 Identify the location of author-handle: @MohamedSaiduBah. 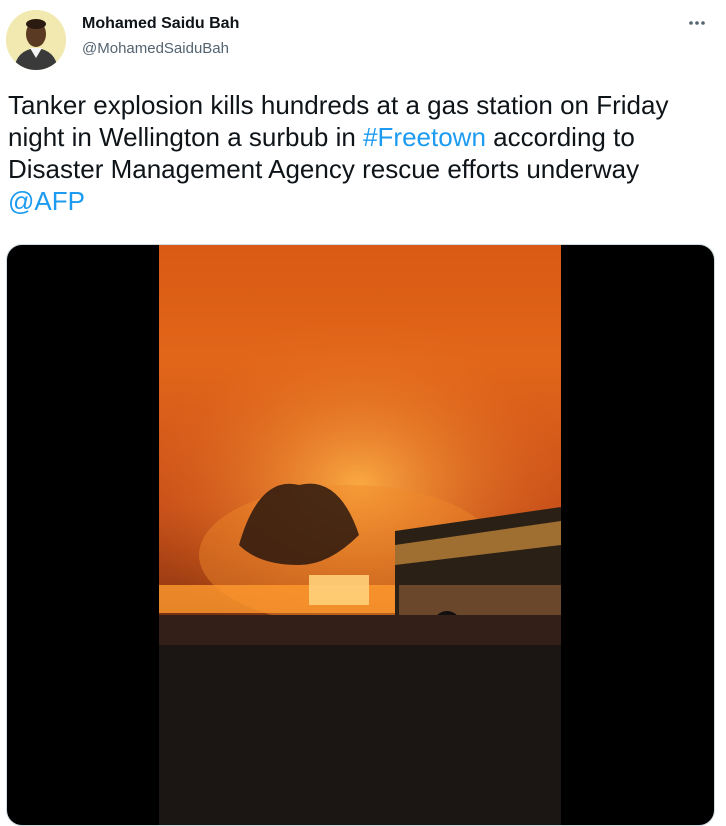
(155, 48).